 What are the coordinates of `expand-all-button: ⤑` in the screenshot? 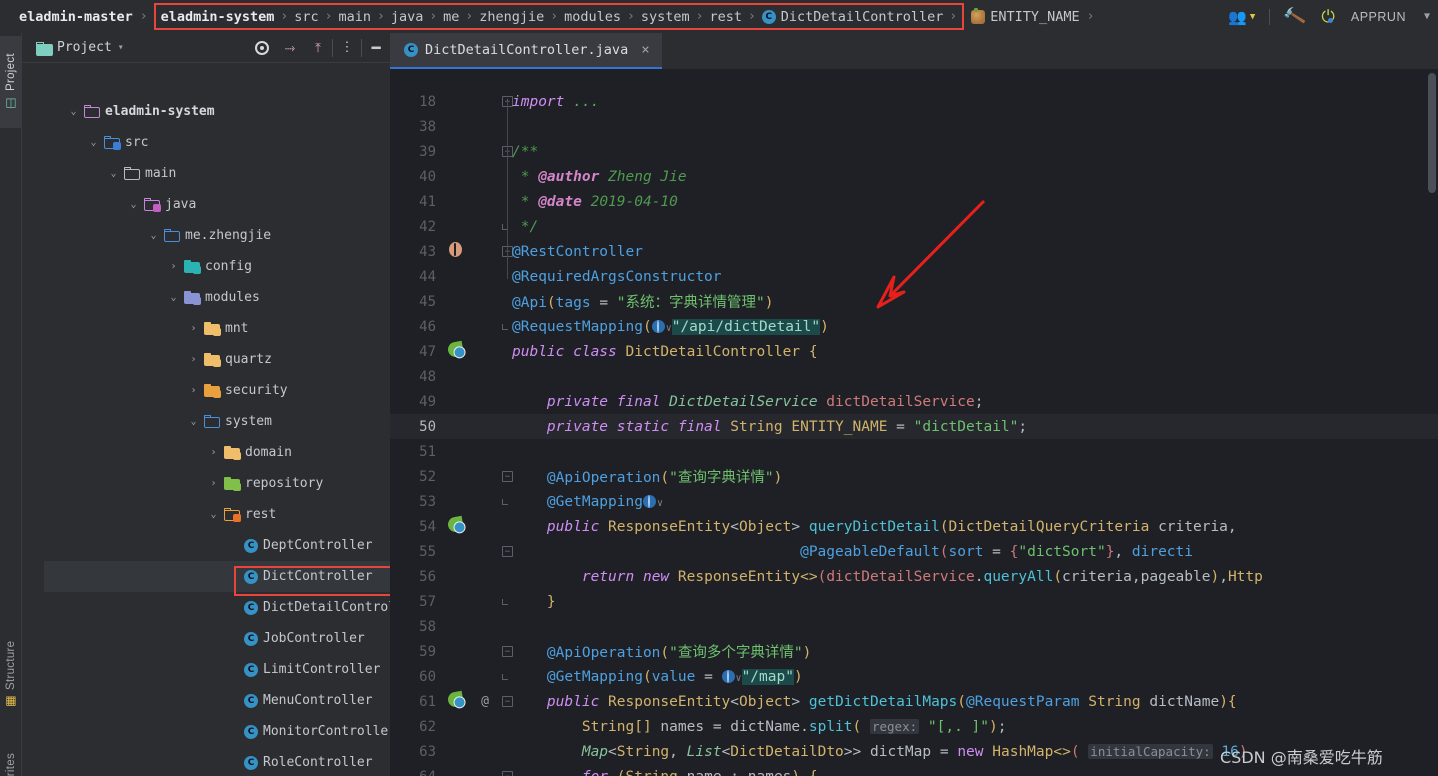 It's located at (290, 48).